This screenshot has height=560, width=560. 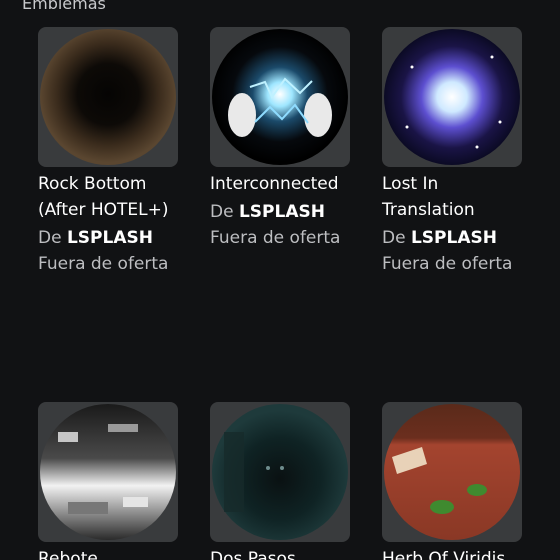 I want to click on badge-name: Herb Of Viridis, so click(x=457, y=553).